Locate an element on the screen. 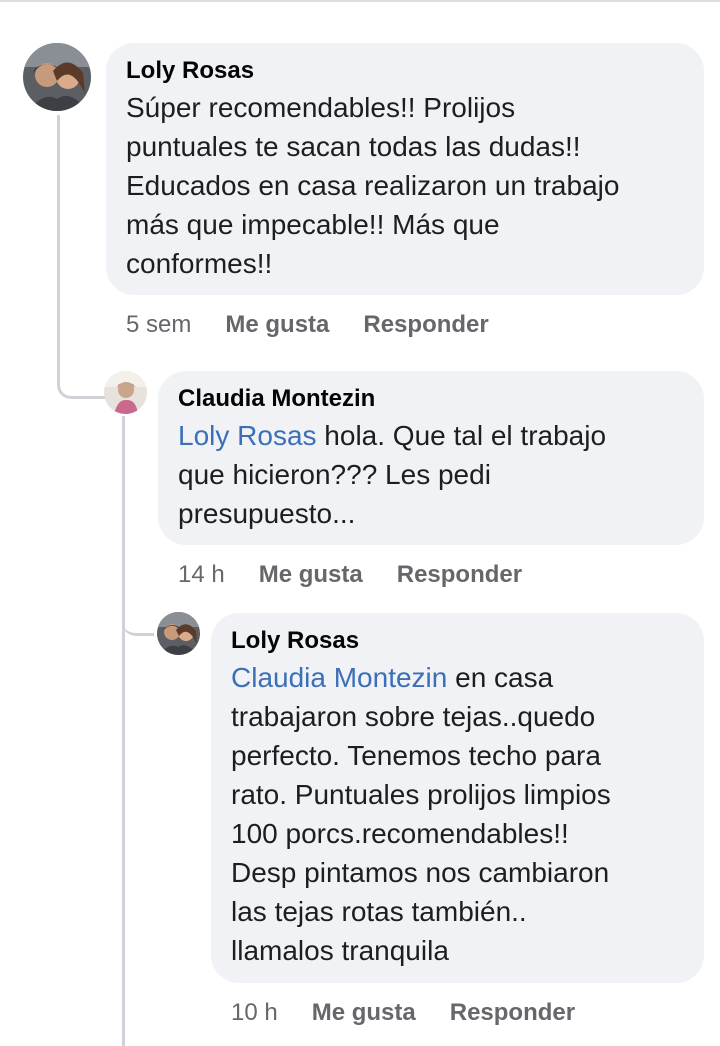  comment-timestamp: 14 h is located at coordinates (201, 575).